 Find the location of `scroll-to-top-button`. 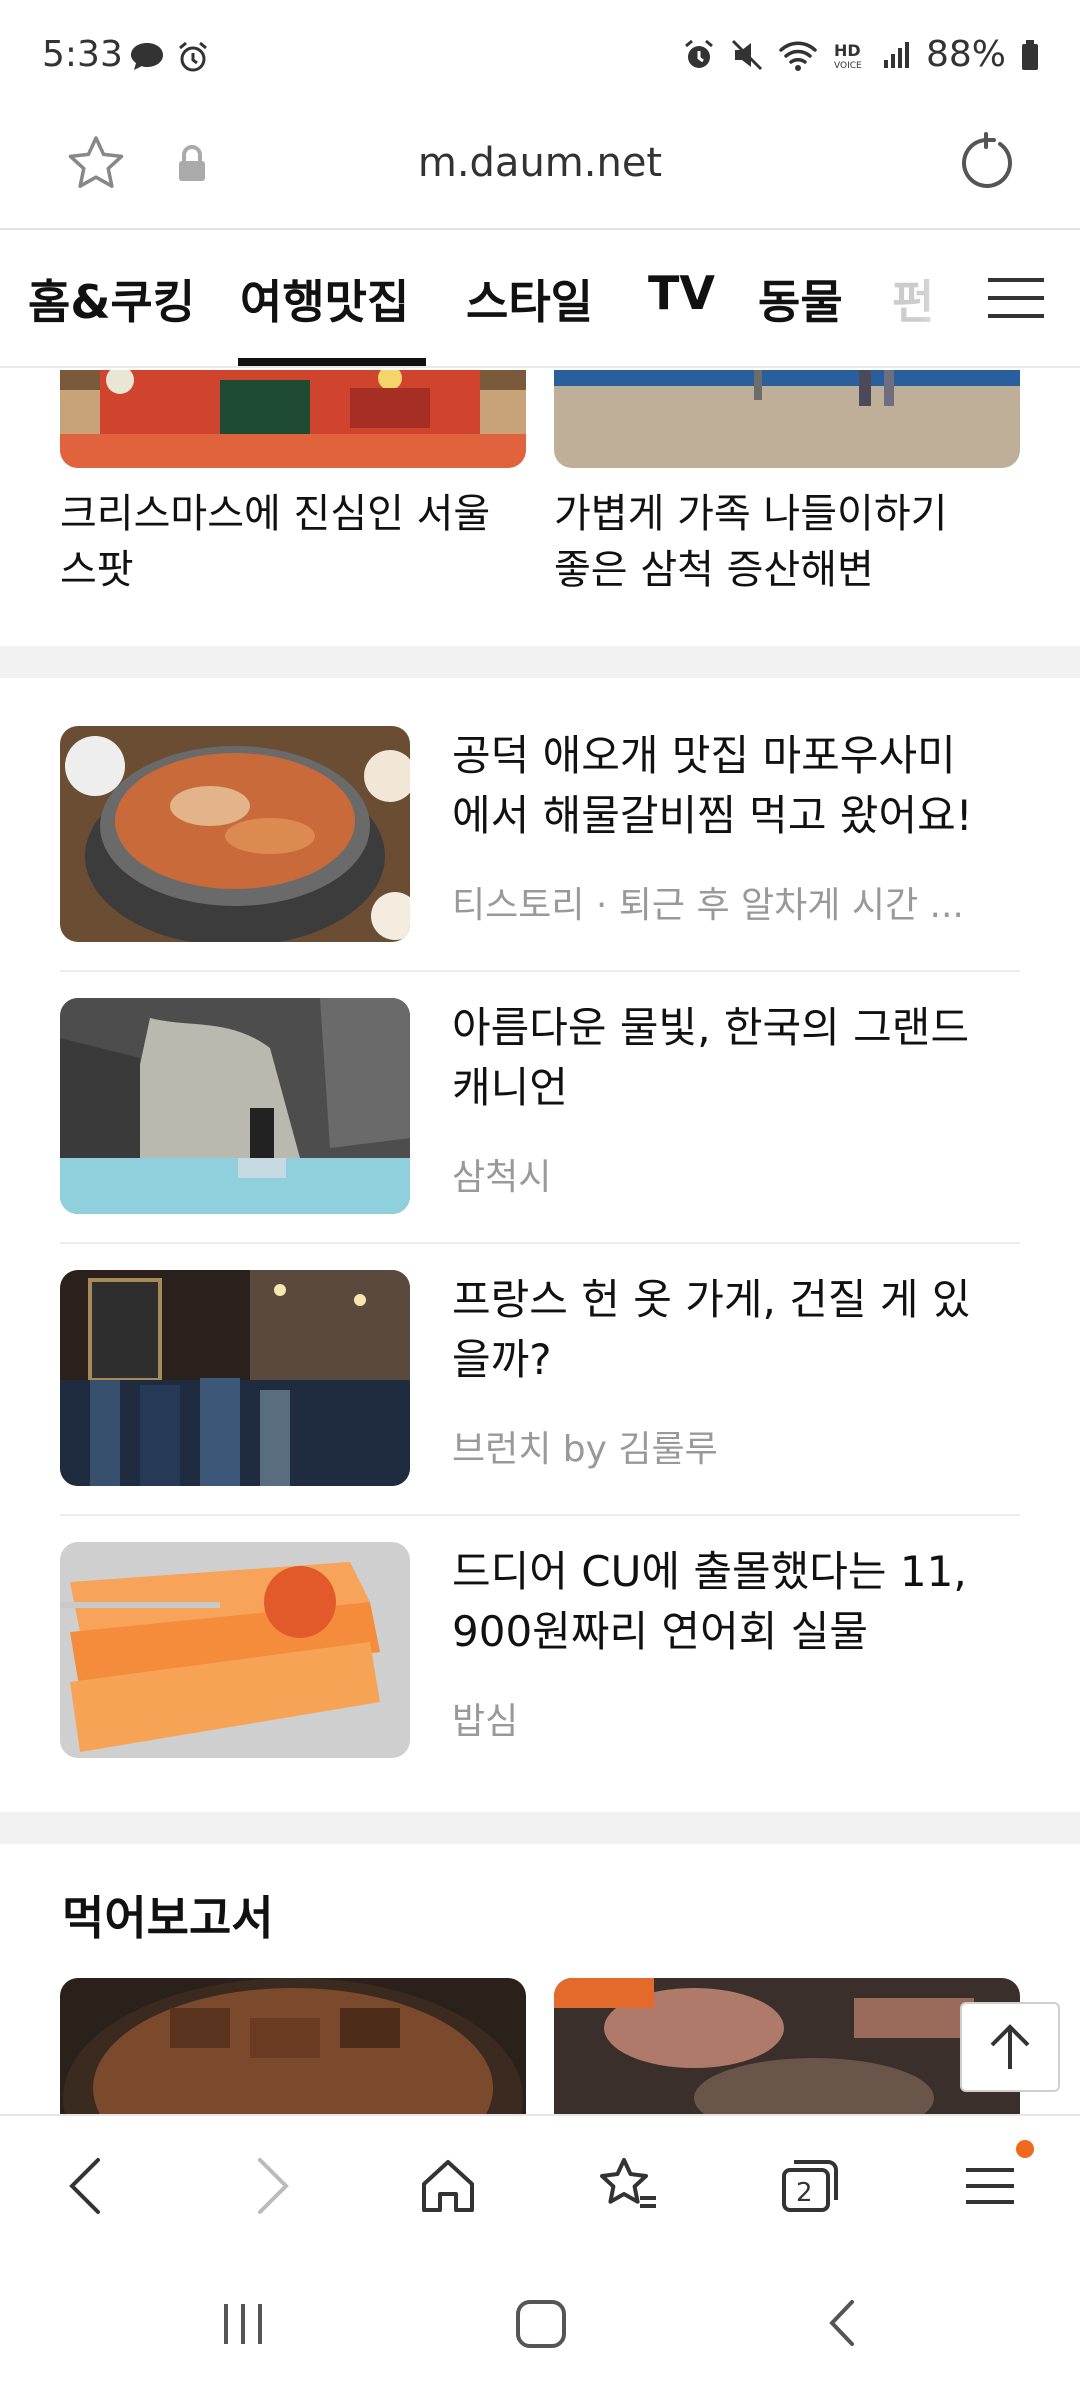

scroll-to-top-button is located at coordinates (1010, 2047).